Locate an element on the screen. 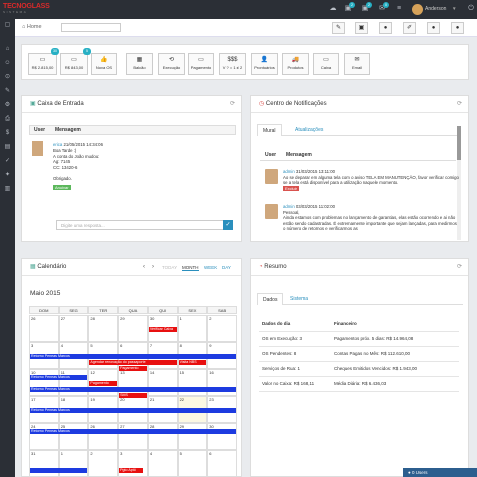 The image size is (477, 477). app-logo: TECNOGLASS SISTEMA is located at coordinates (26, 9).